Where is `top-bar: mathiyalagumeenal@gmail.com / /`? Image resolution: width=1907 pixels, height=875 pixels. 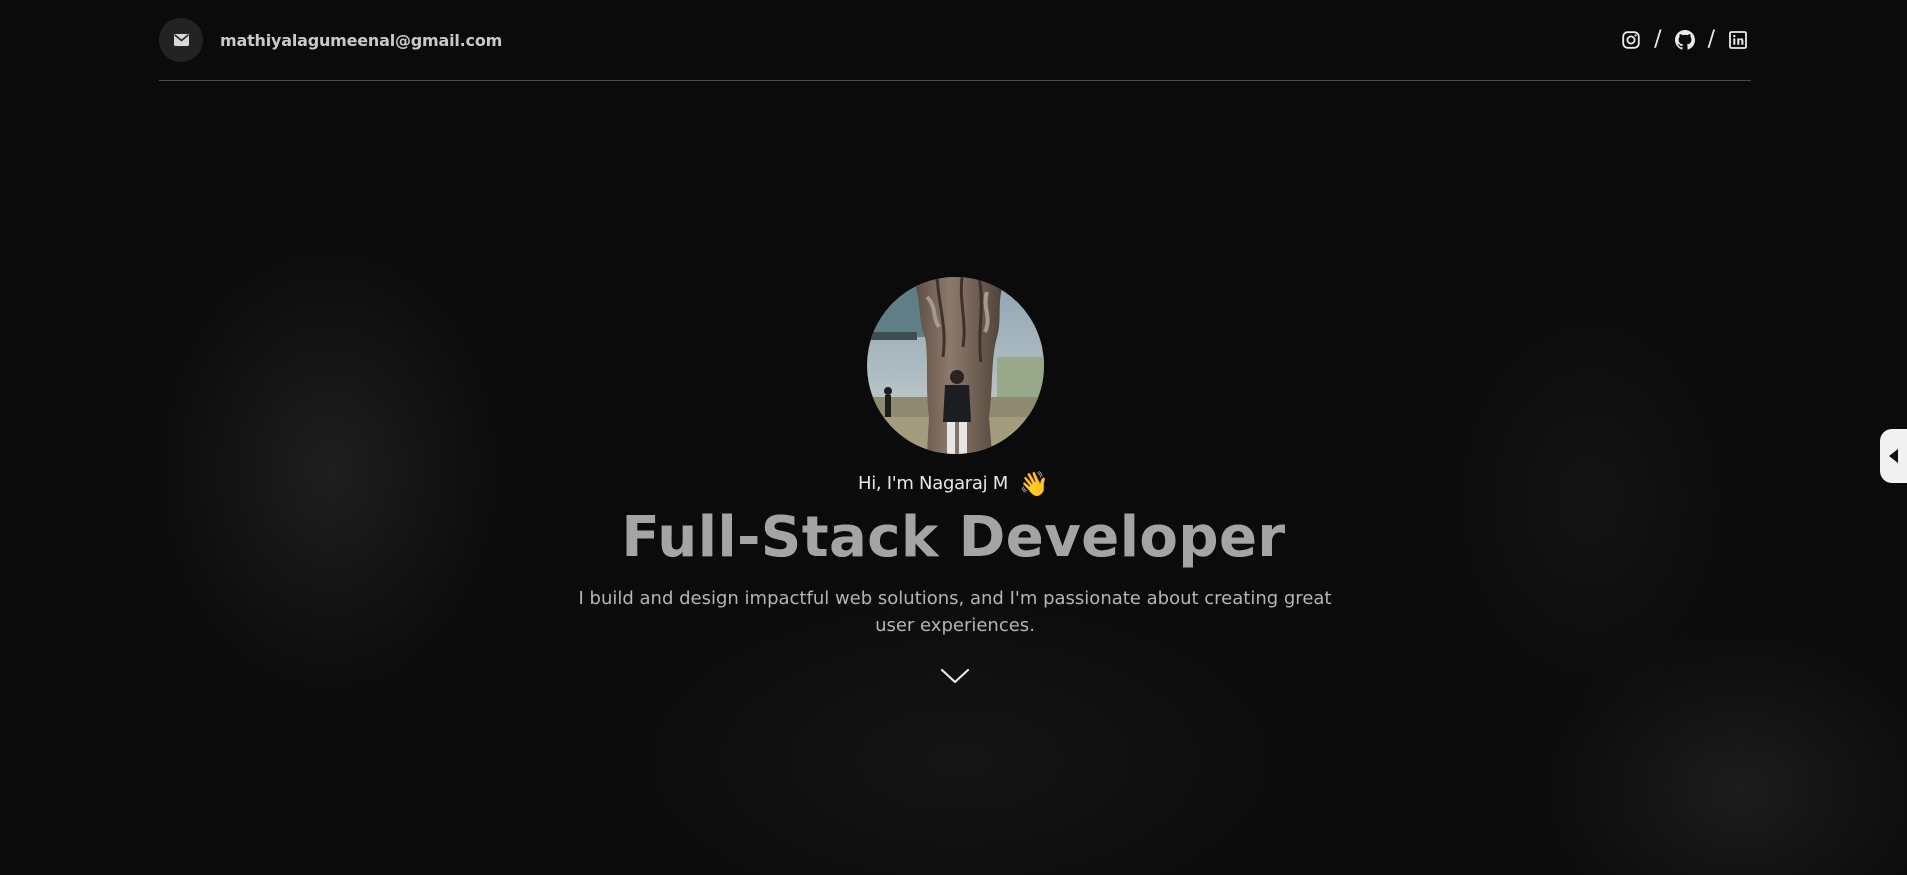
top-bar: mathiyalagumeenal@gmail.com / / is located at coordinates (955, 40).